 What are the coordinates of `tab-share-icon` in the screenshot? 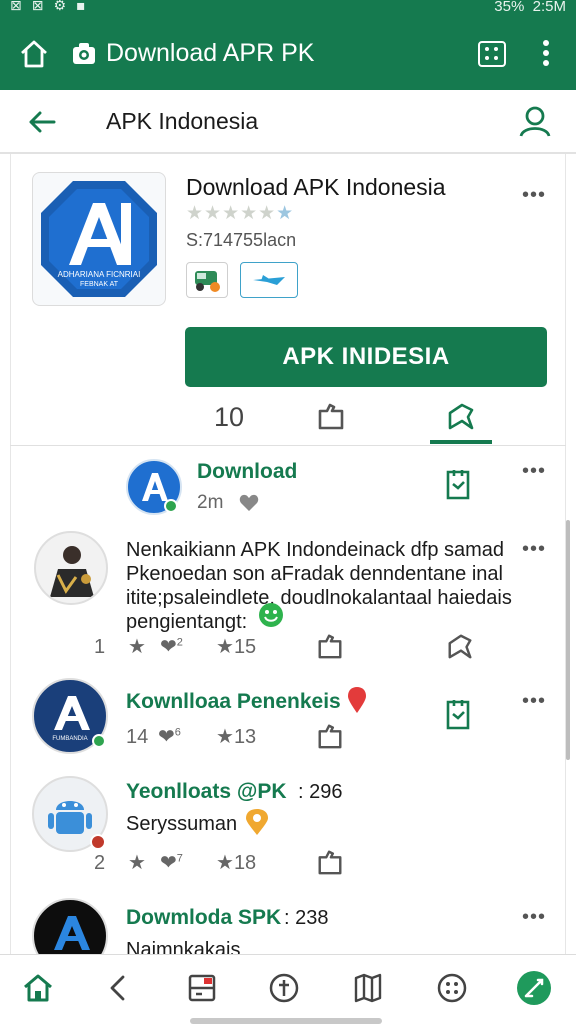 It's located at (331, 416).